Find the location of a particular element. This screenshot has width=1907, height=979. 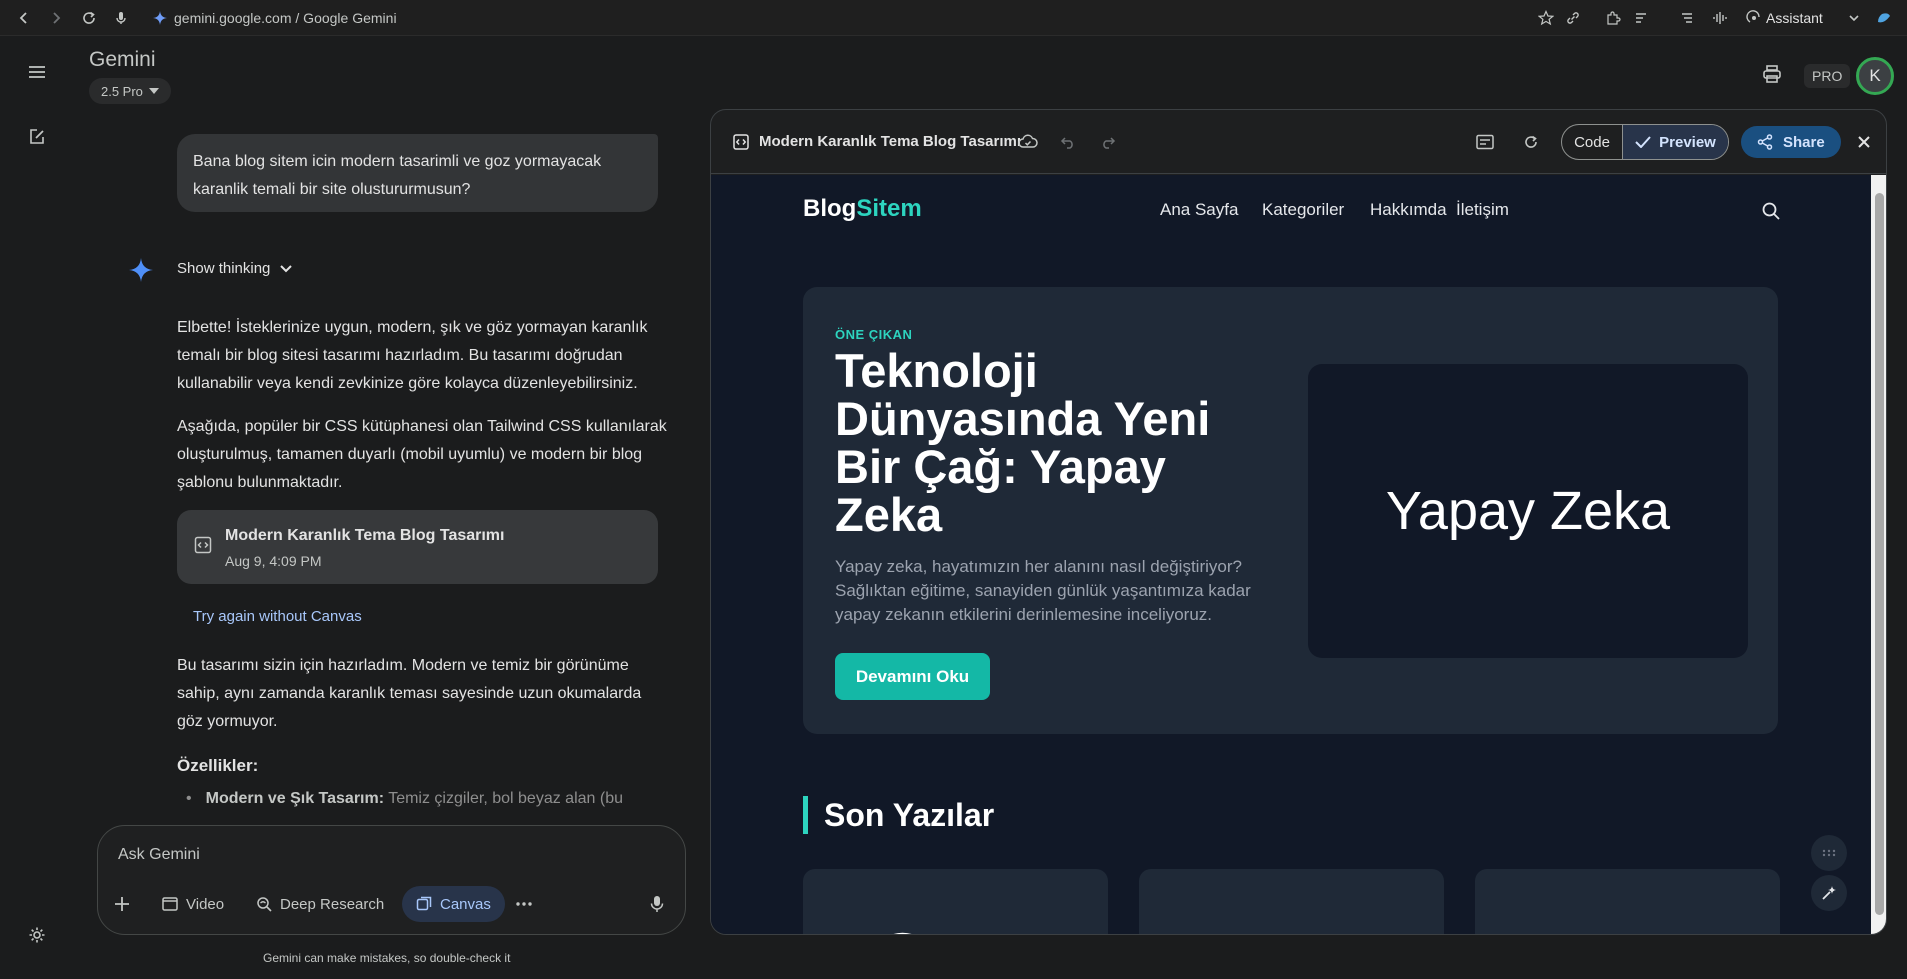

share-button: Share is located at coordinates (1791, 142).